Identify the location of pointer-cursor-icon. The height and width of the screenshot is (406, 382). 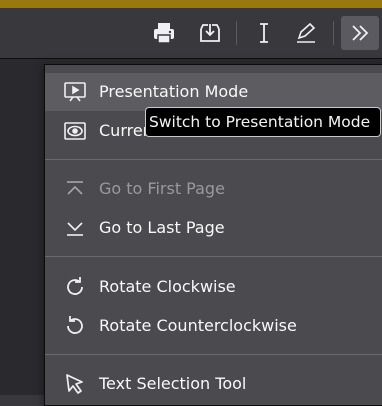
(74, 384).